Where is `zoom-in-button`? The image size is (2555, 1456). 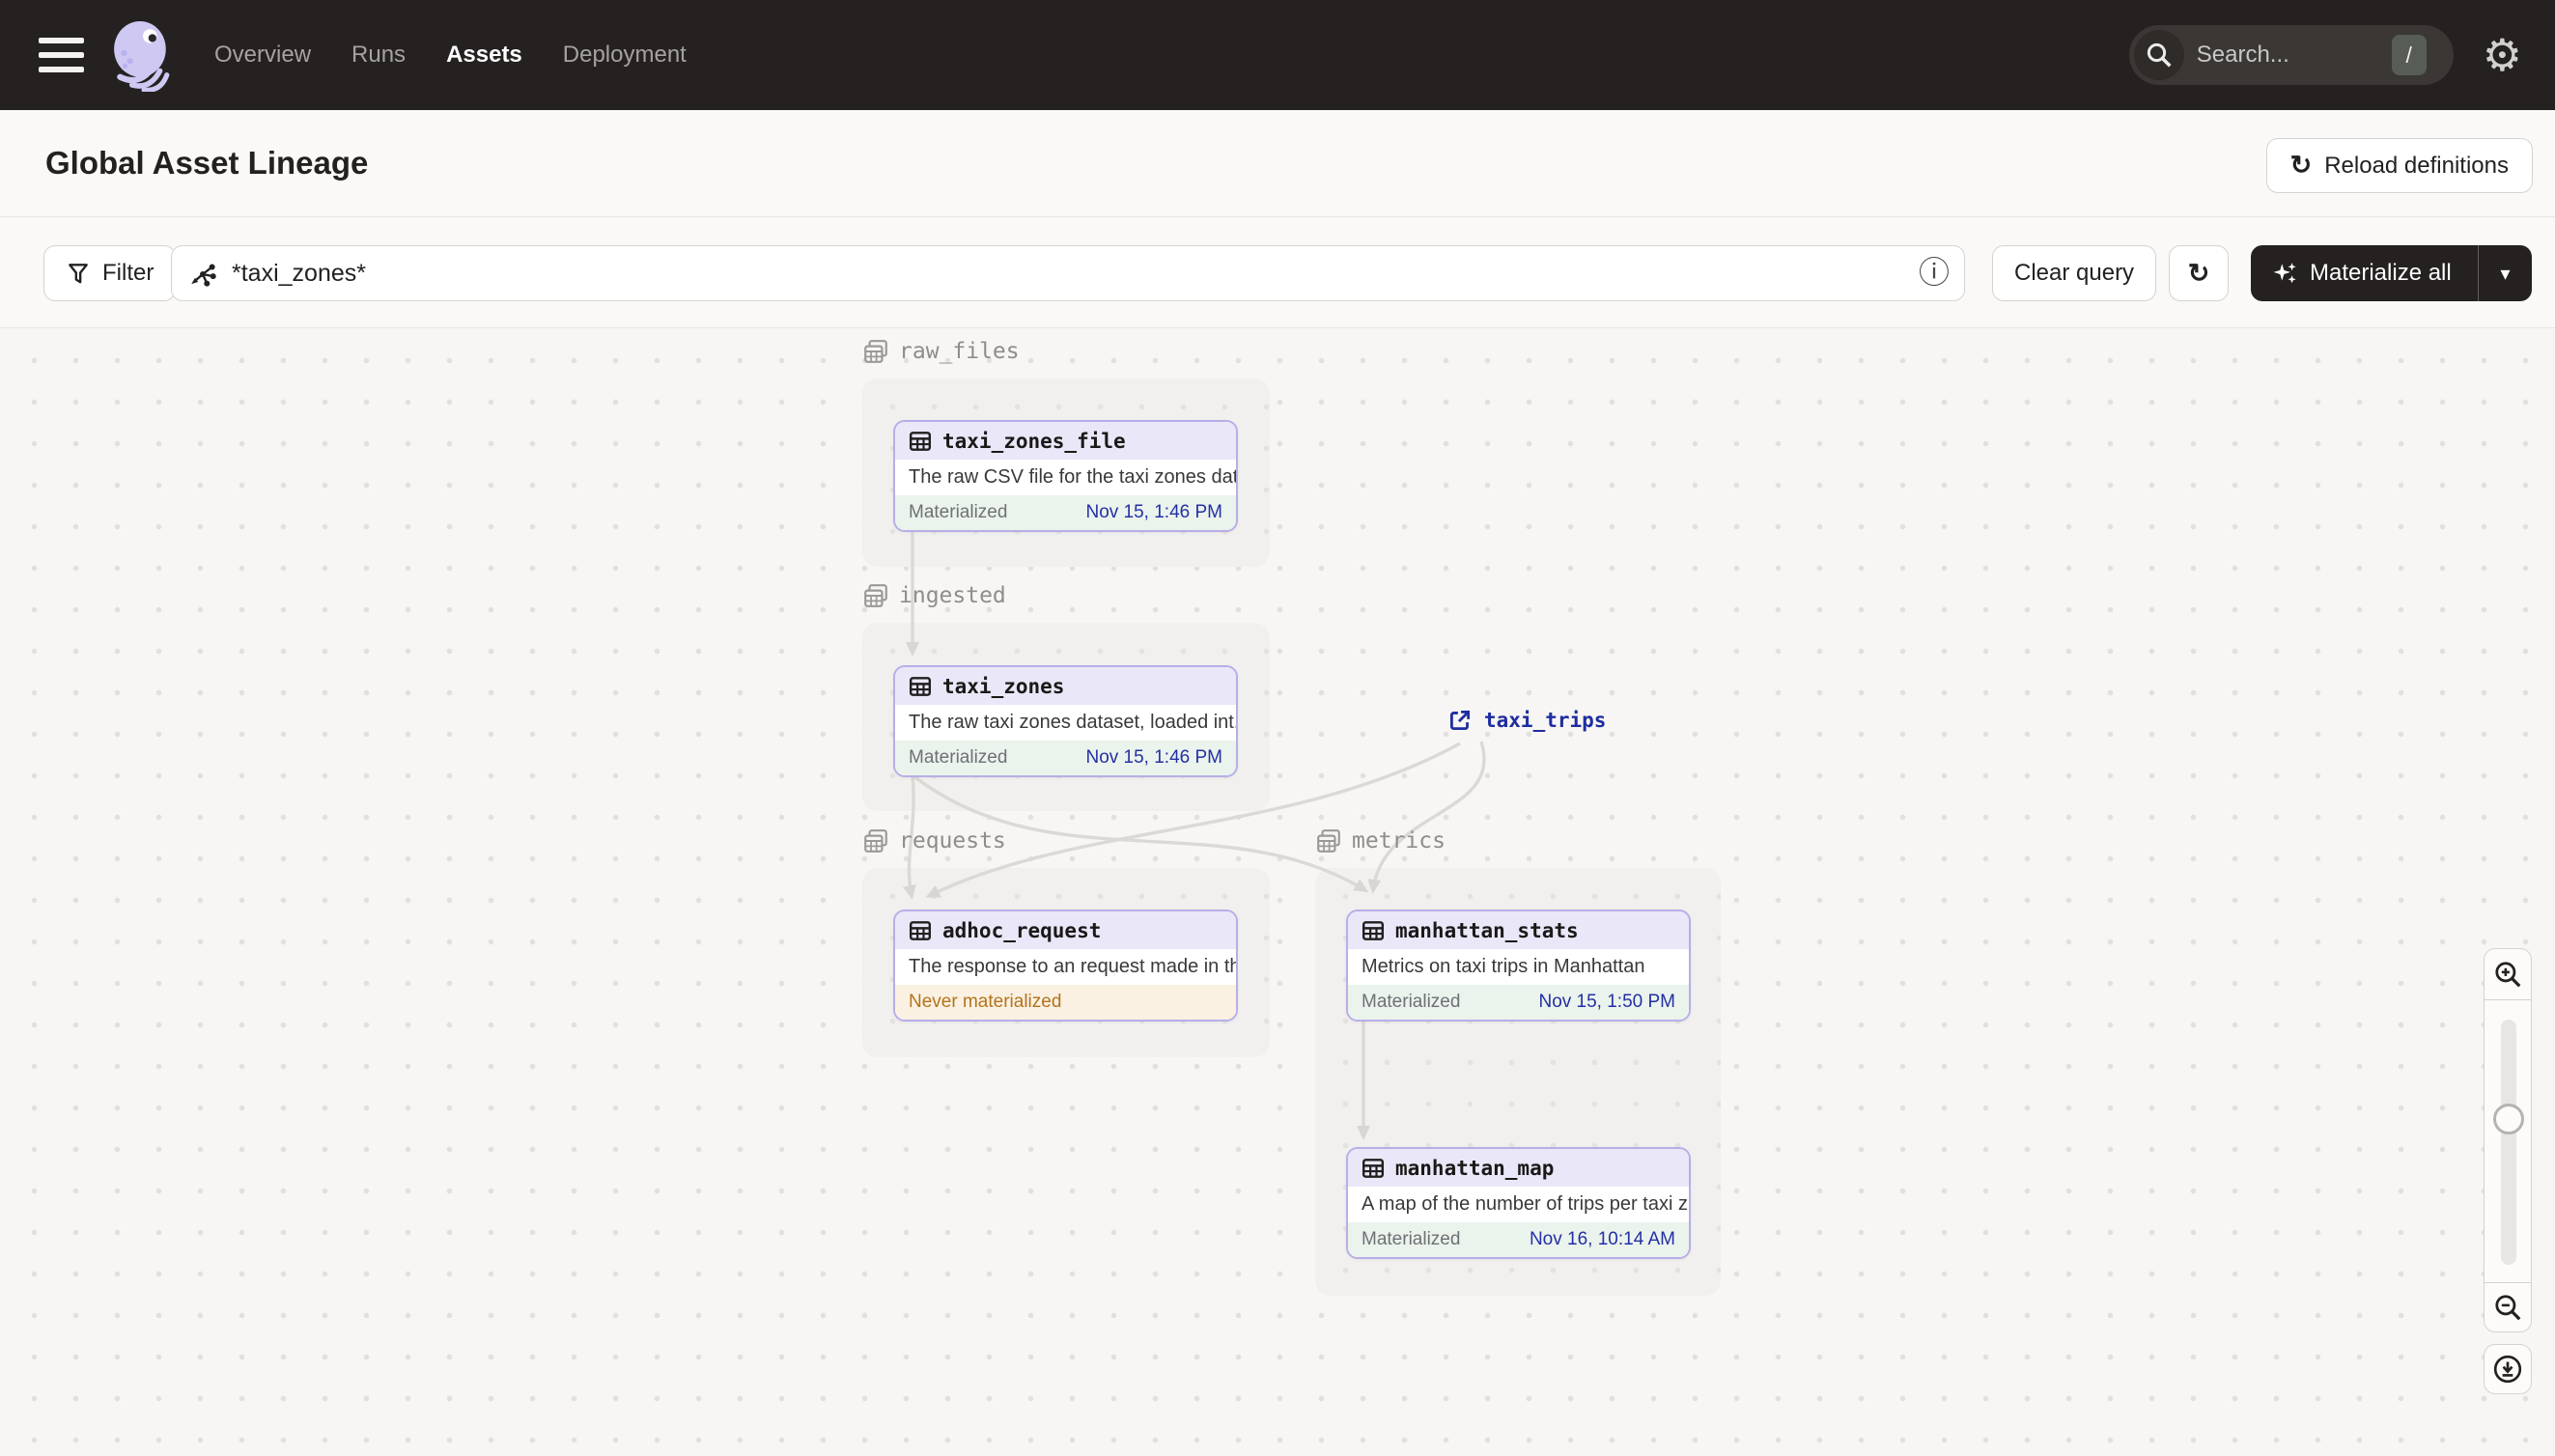
zoom-in-button is located at coordinates (2508, 974).